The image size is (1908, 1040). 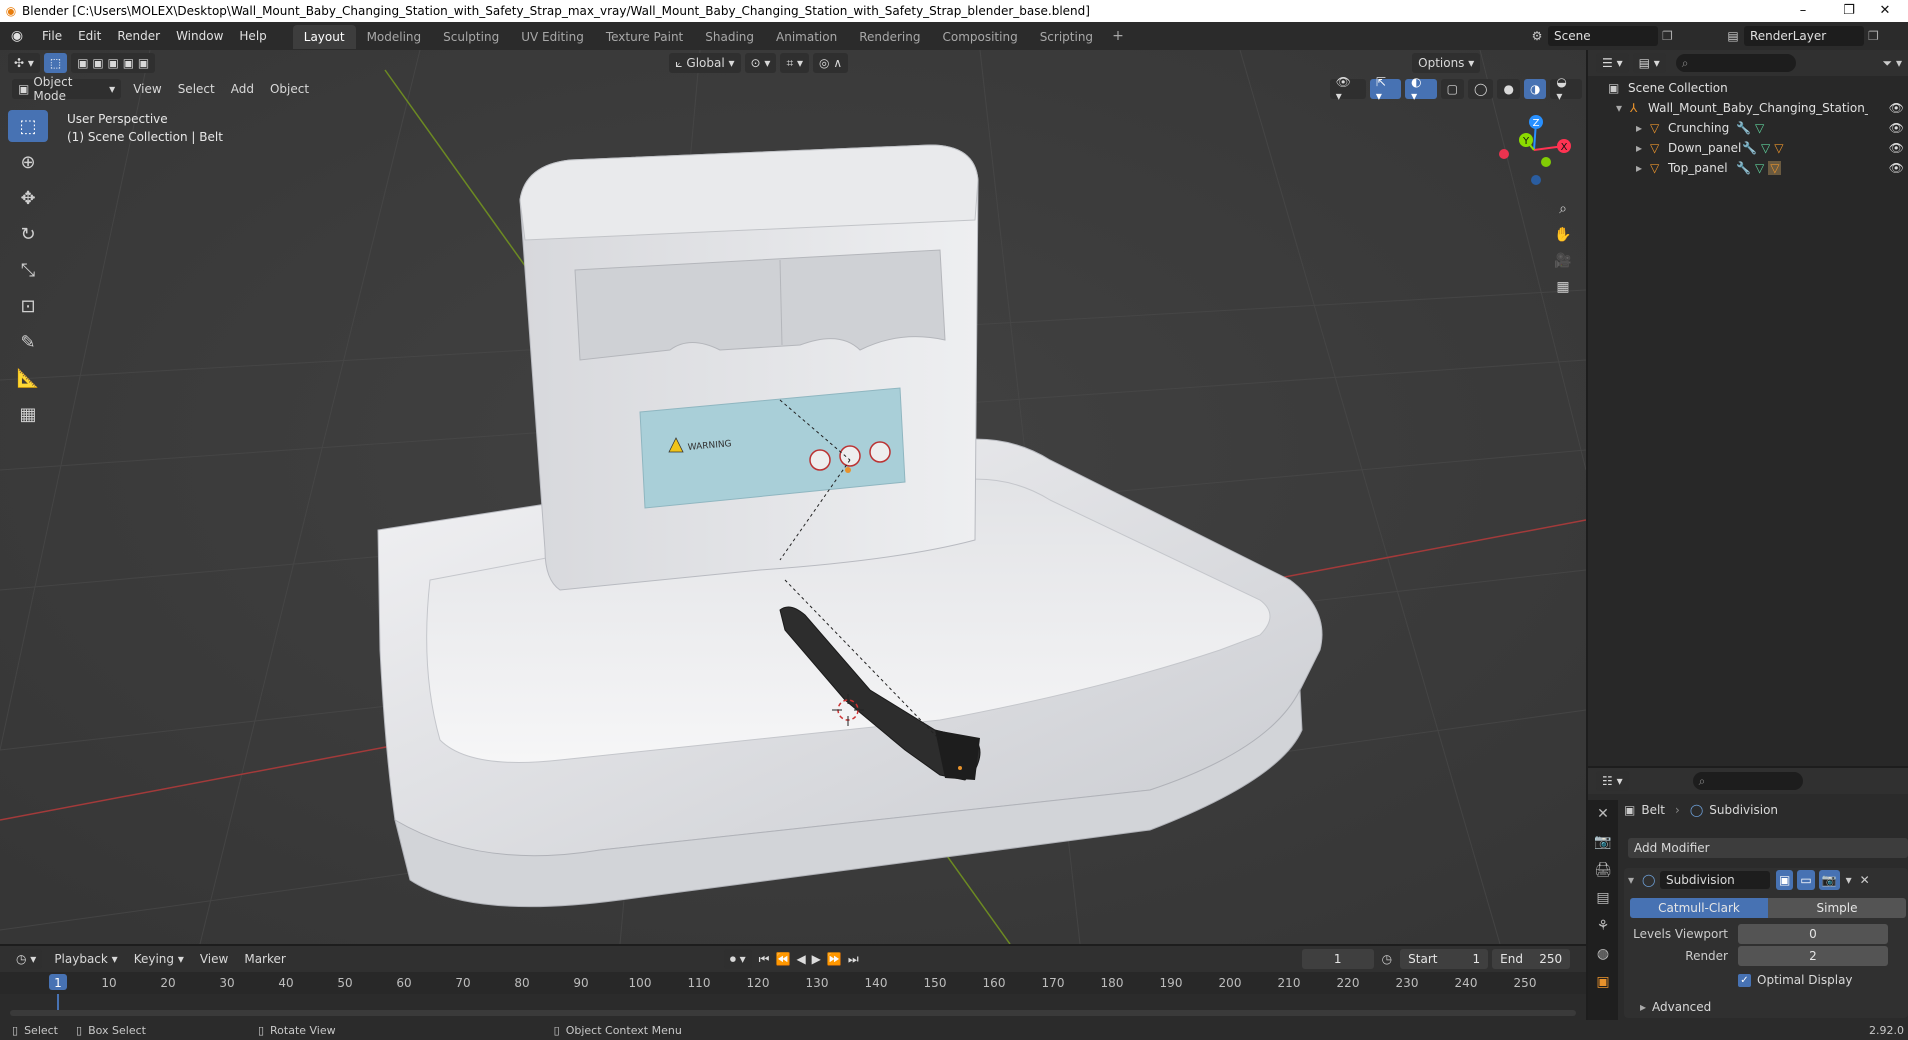 I want to click on tab-uv-editing: UV Editing, so click(x=552, y=37).